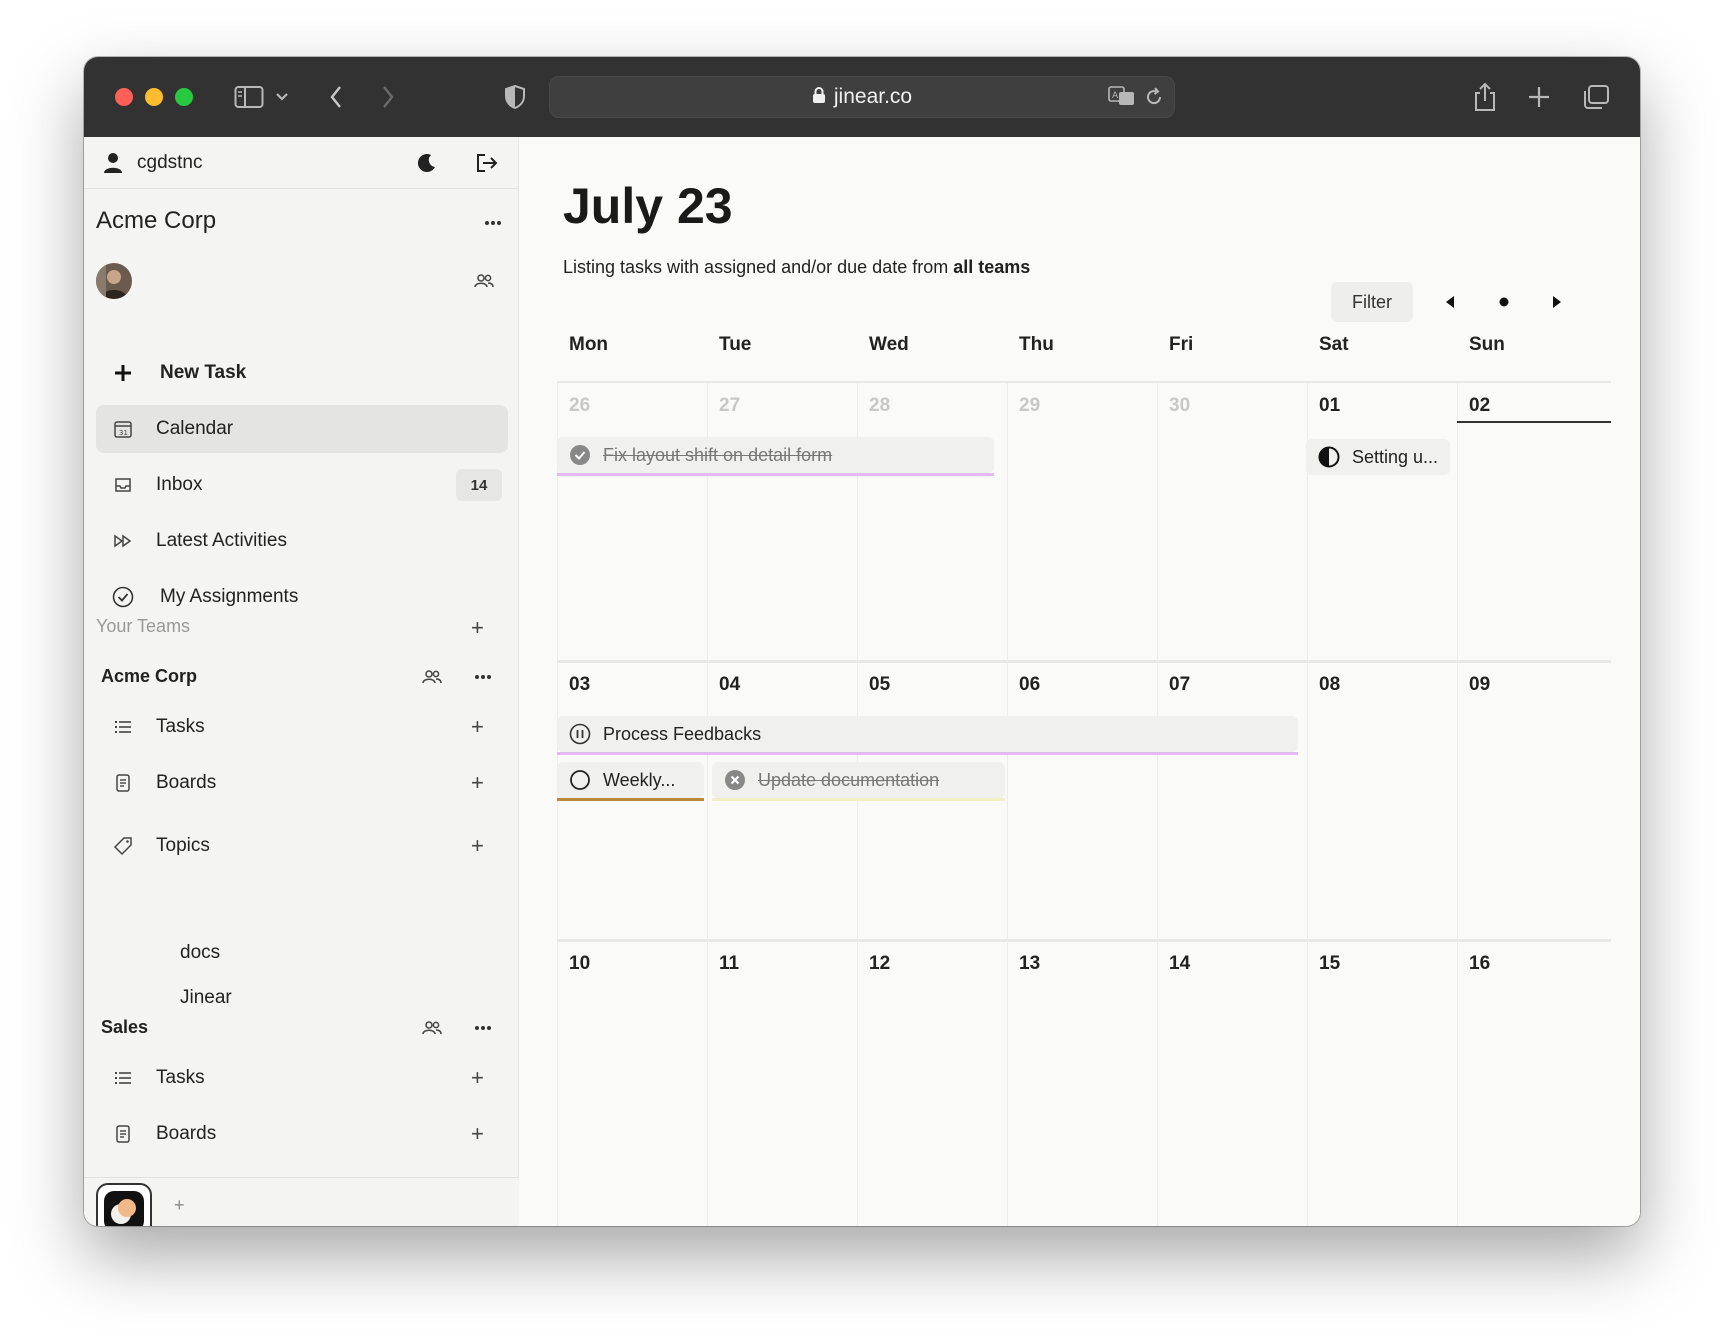 The image size is (1723, 1337). What do you see at coordinates (1539, 97) in the screenshot?
I see `new-tab-icon` at bounding box center [1539, 97].